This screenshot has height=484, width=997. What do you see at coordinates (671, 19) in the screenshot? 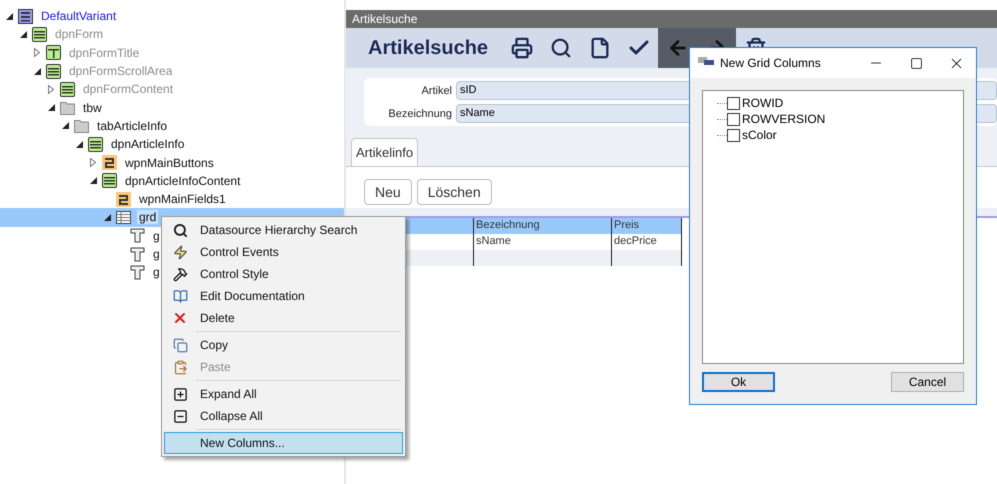
I see `window-title: Artikelsuche` at bounding box center [671, 19].